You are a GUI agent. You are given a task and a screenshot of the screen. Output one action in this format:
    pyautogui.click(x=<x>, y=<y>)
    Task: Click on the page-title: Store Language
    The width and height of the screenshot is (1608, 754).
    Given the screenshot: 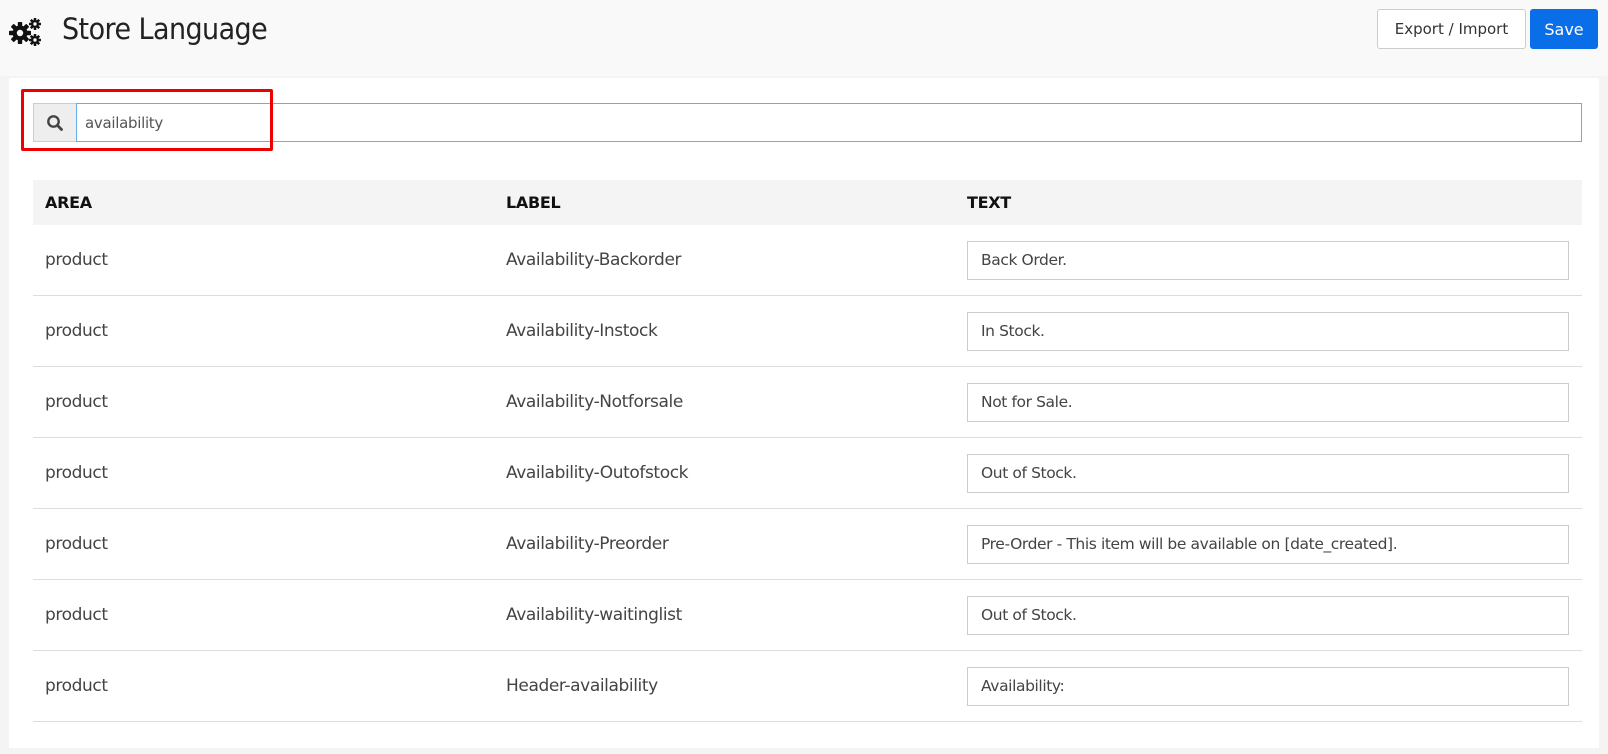 What is the action you would take?
    pyautogui.click(x=165, y=29)
    